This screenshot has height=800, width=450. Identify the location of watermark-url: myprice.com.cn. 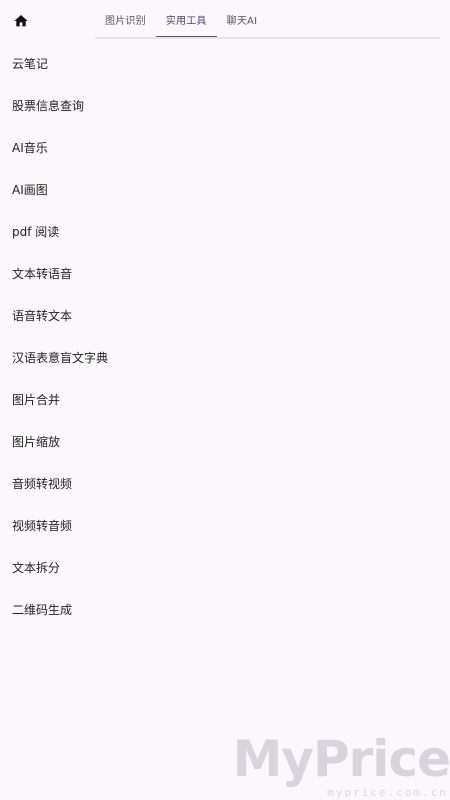
(387, 792).